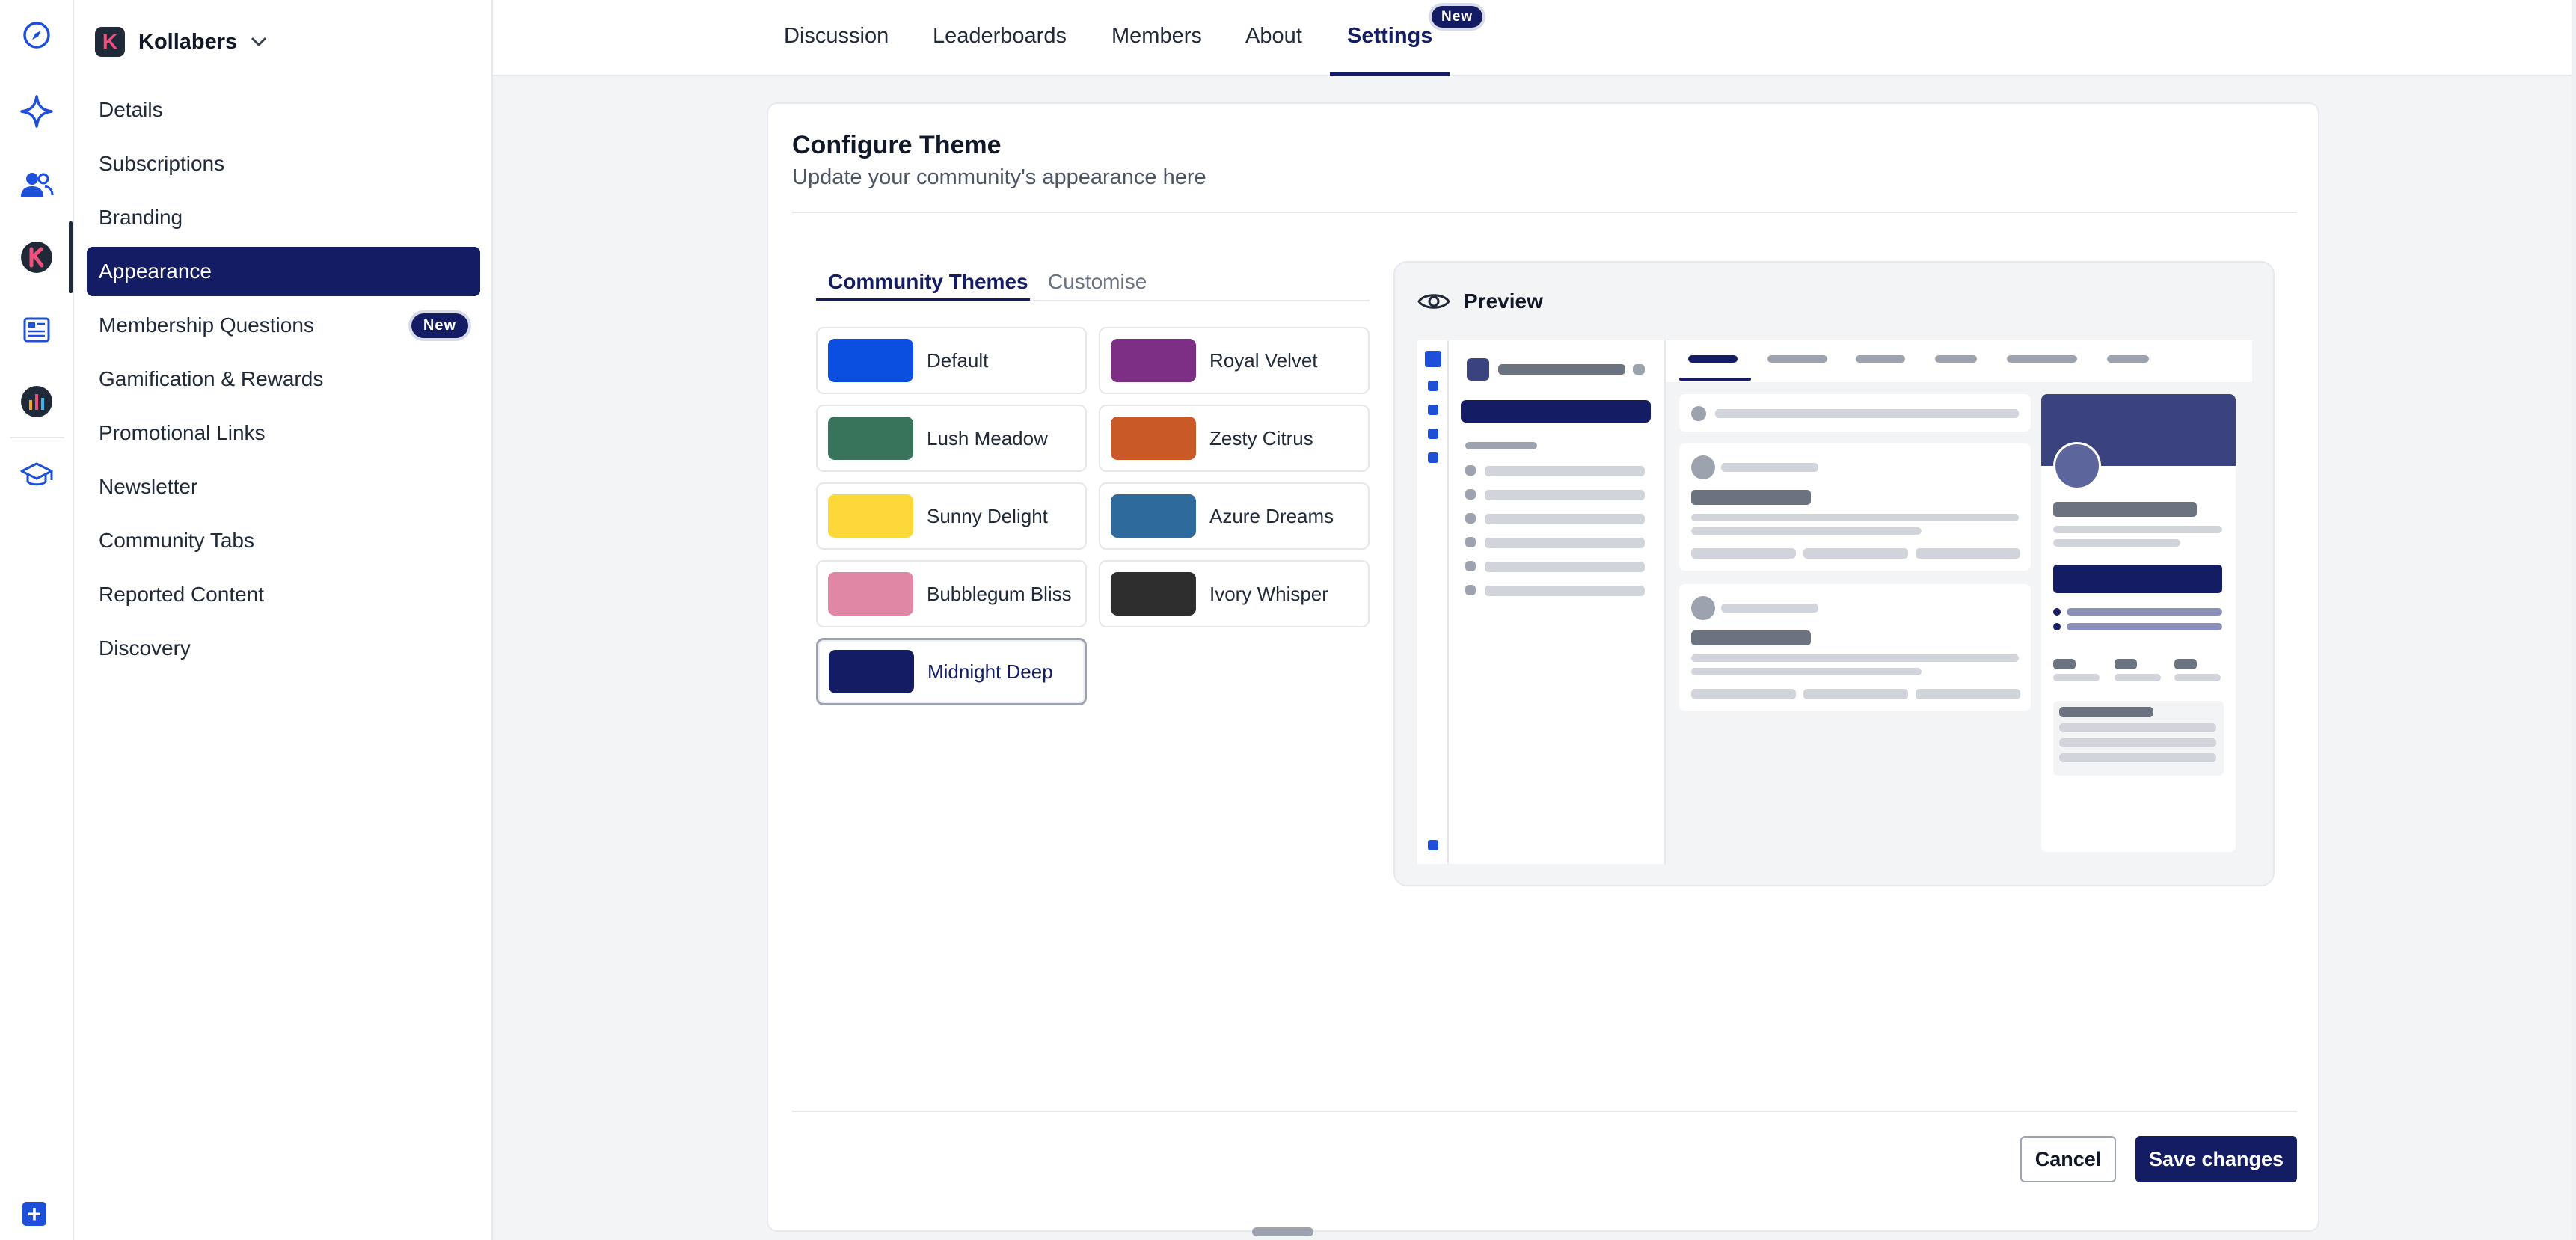 This screenshot has width=2576, height=1240. What do you see at coordinates (162, 163) in the screenshot?
I see `nav-item-label: Subscriptions` at bounding box center [162, 163].